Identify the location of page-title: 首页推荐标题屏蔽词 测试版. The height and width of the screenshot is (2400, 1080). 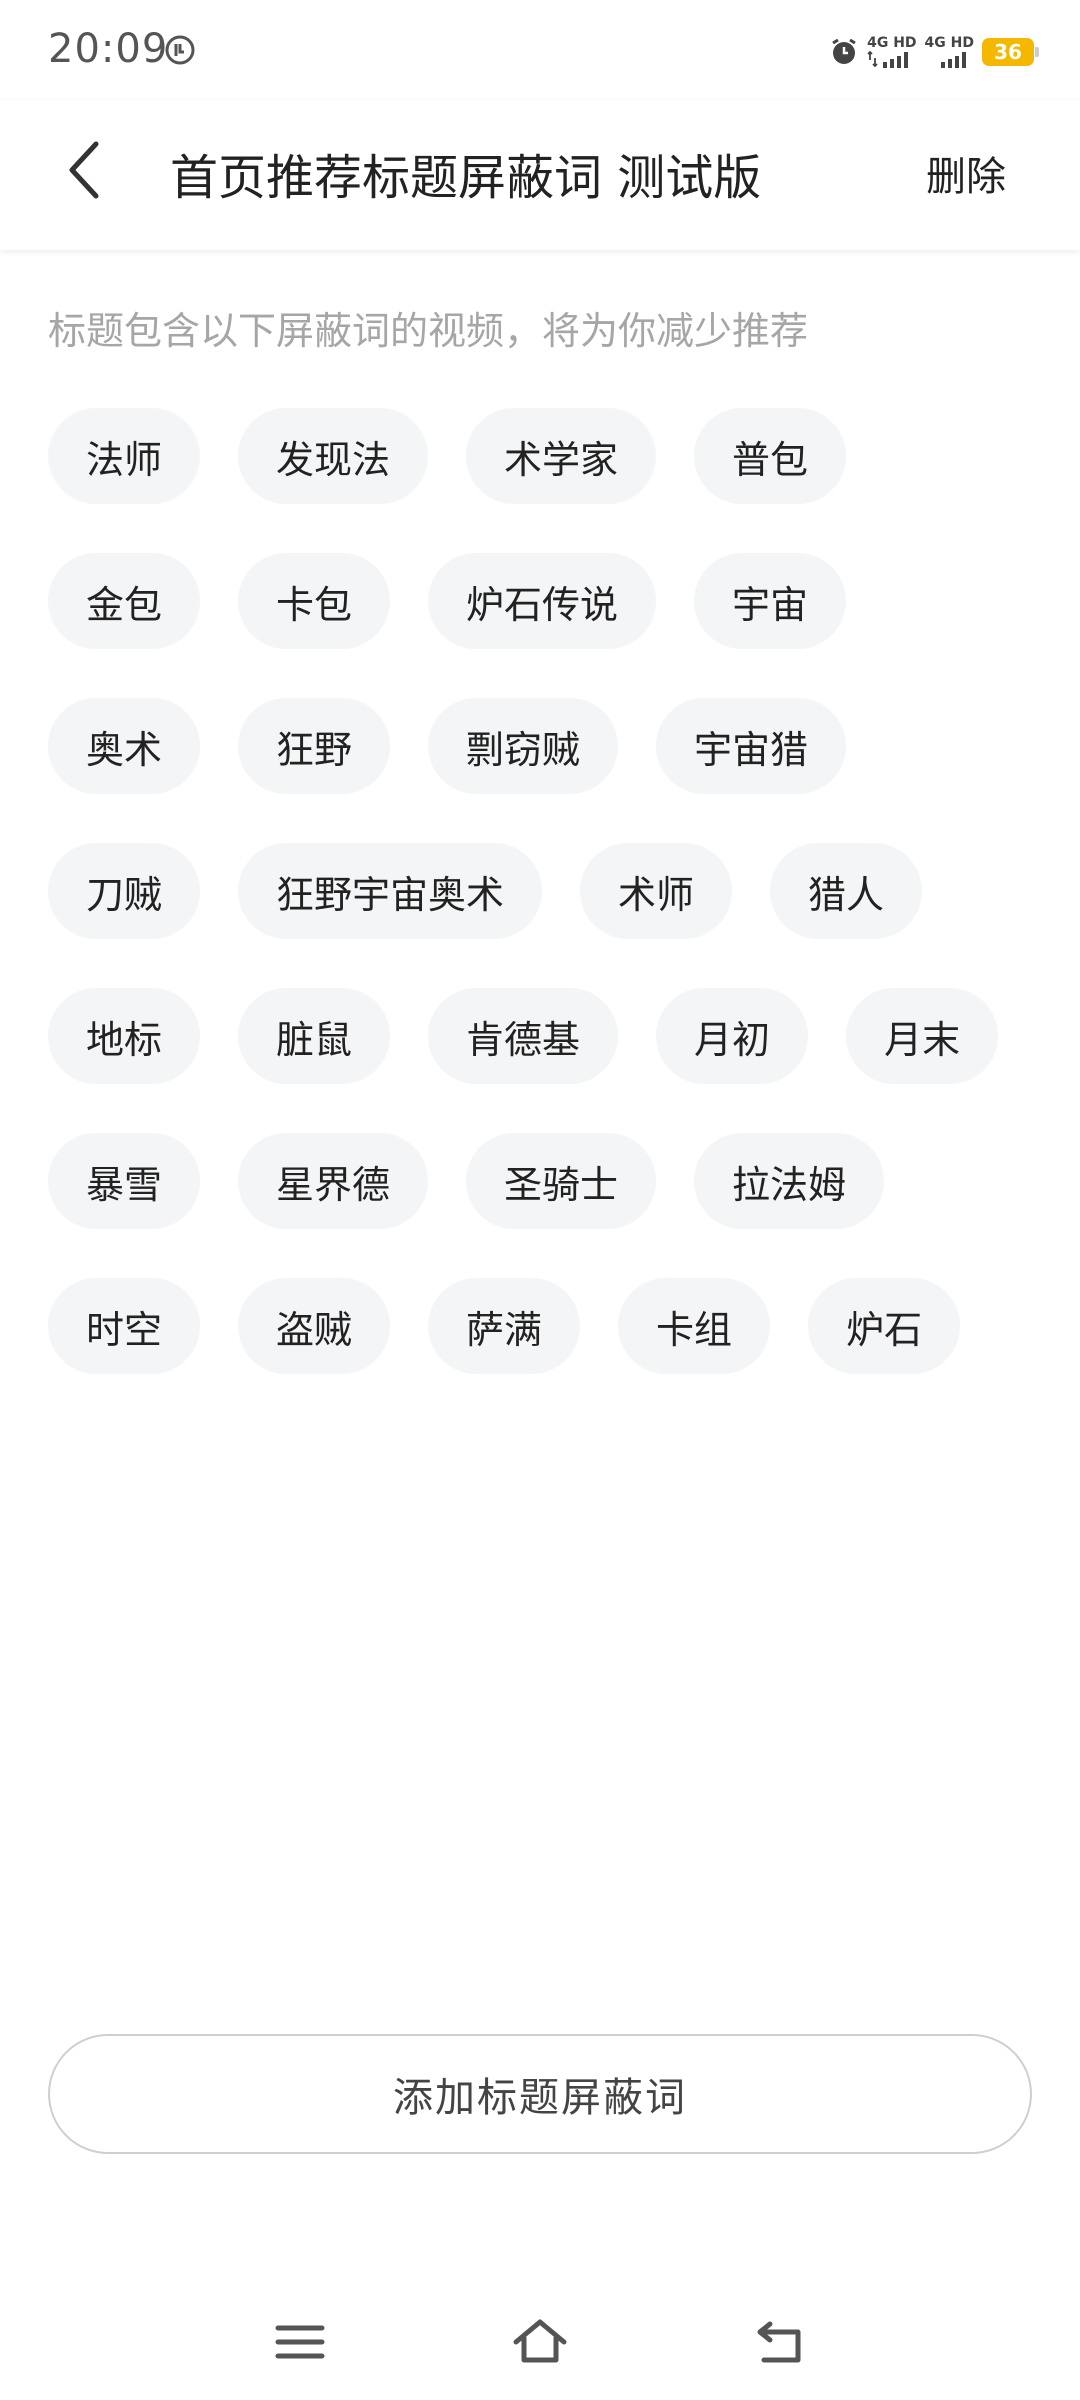
(466, 178).